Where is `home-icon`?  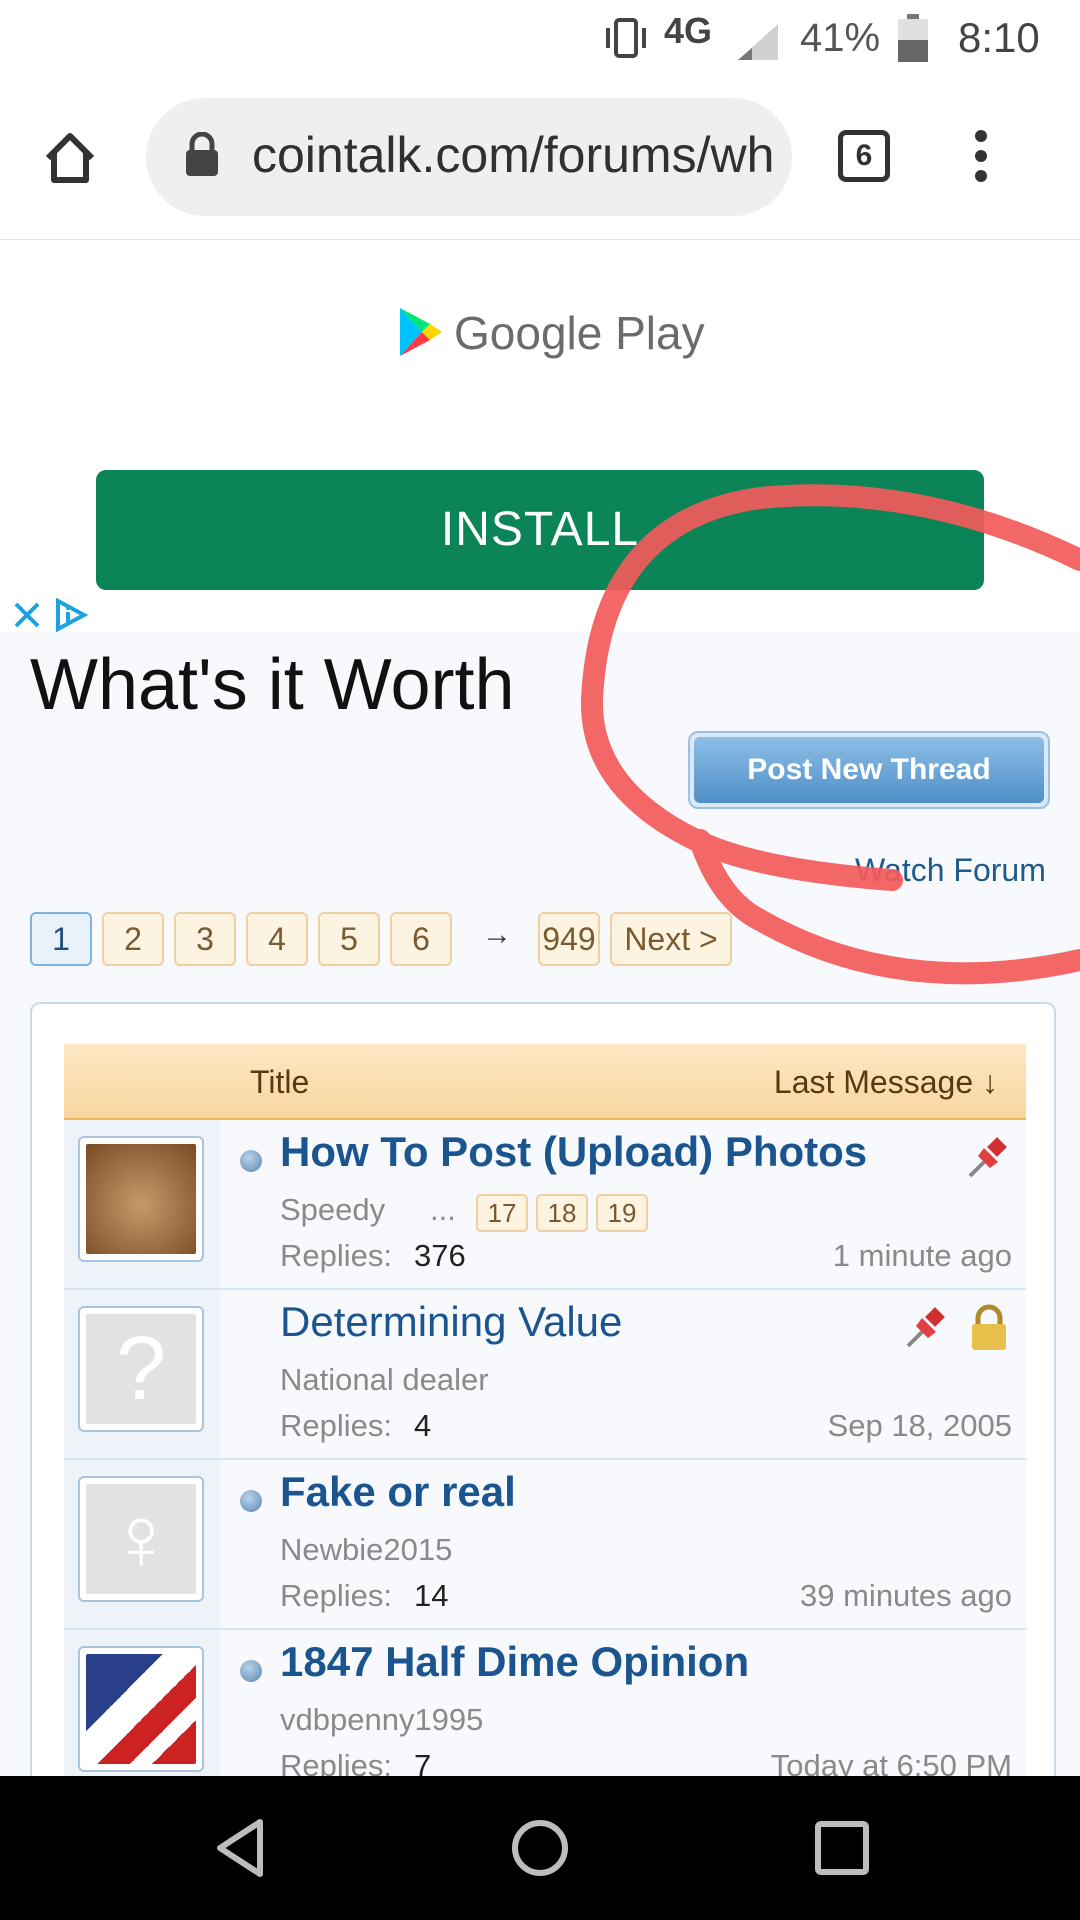 home-icon is located at coordinates (70, 158).